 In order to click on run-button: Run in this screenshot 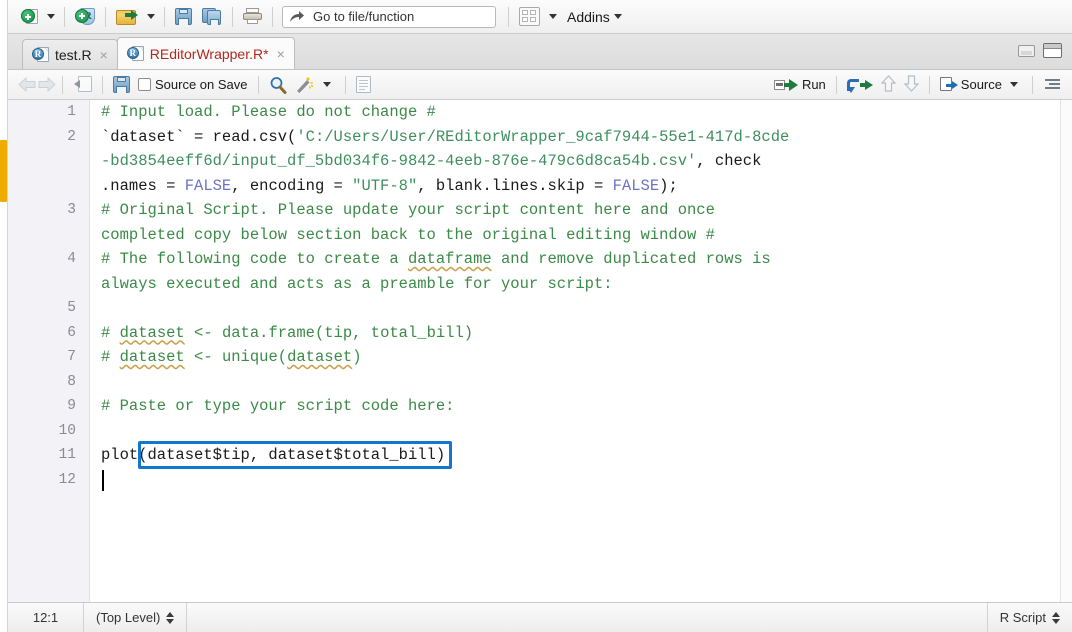, I will do `click(800, 85)`.